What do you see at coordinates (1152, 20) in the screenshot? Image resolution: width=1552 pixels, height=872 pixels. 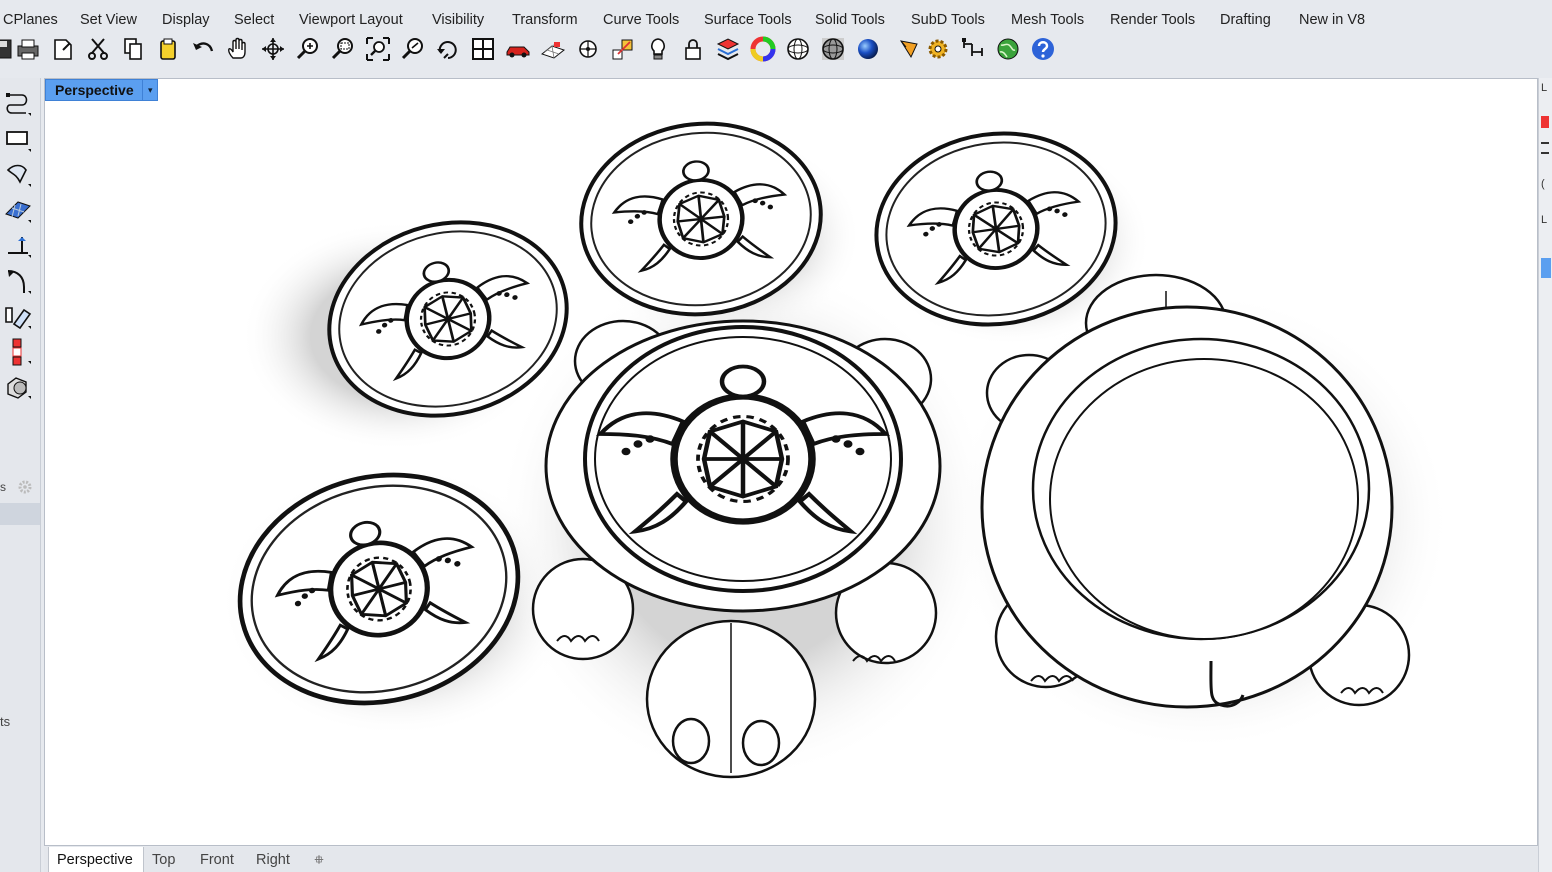 I see `menu-render-tools: Render Tools` at bounding box center [1152, 20].